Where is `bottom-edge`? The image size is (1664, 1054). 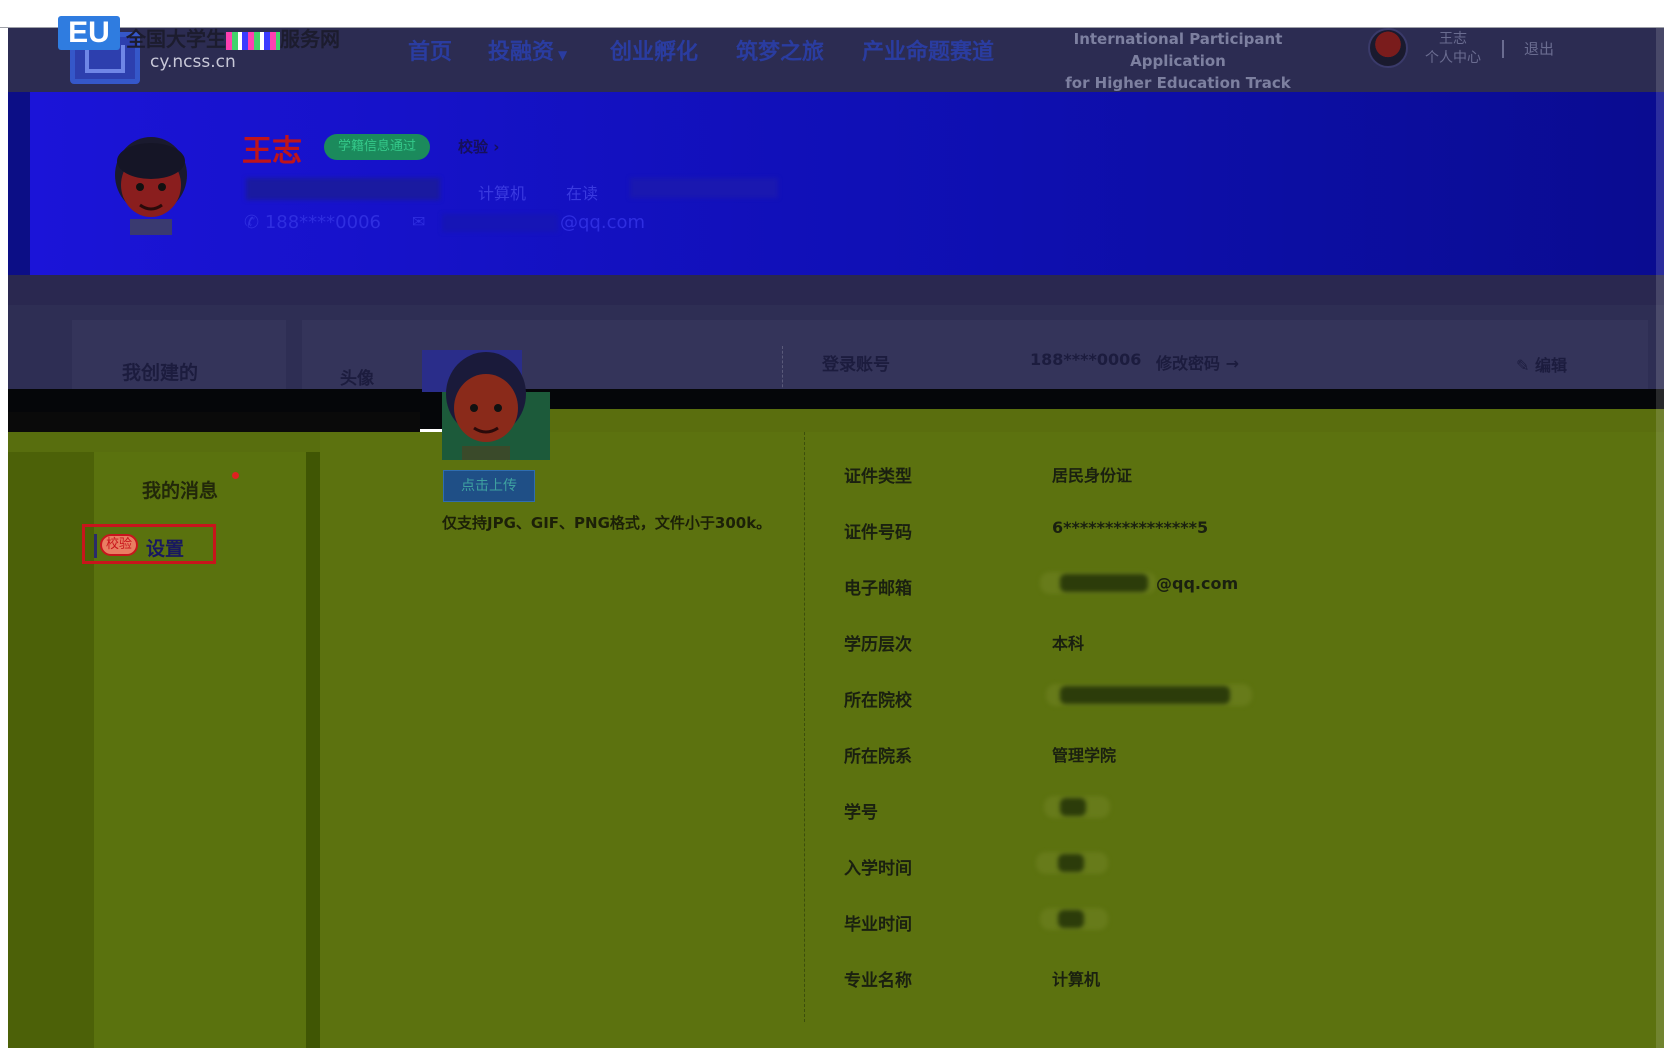
bottom-edge is located at coordinates (832, 1051).